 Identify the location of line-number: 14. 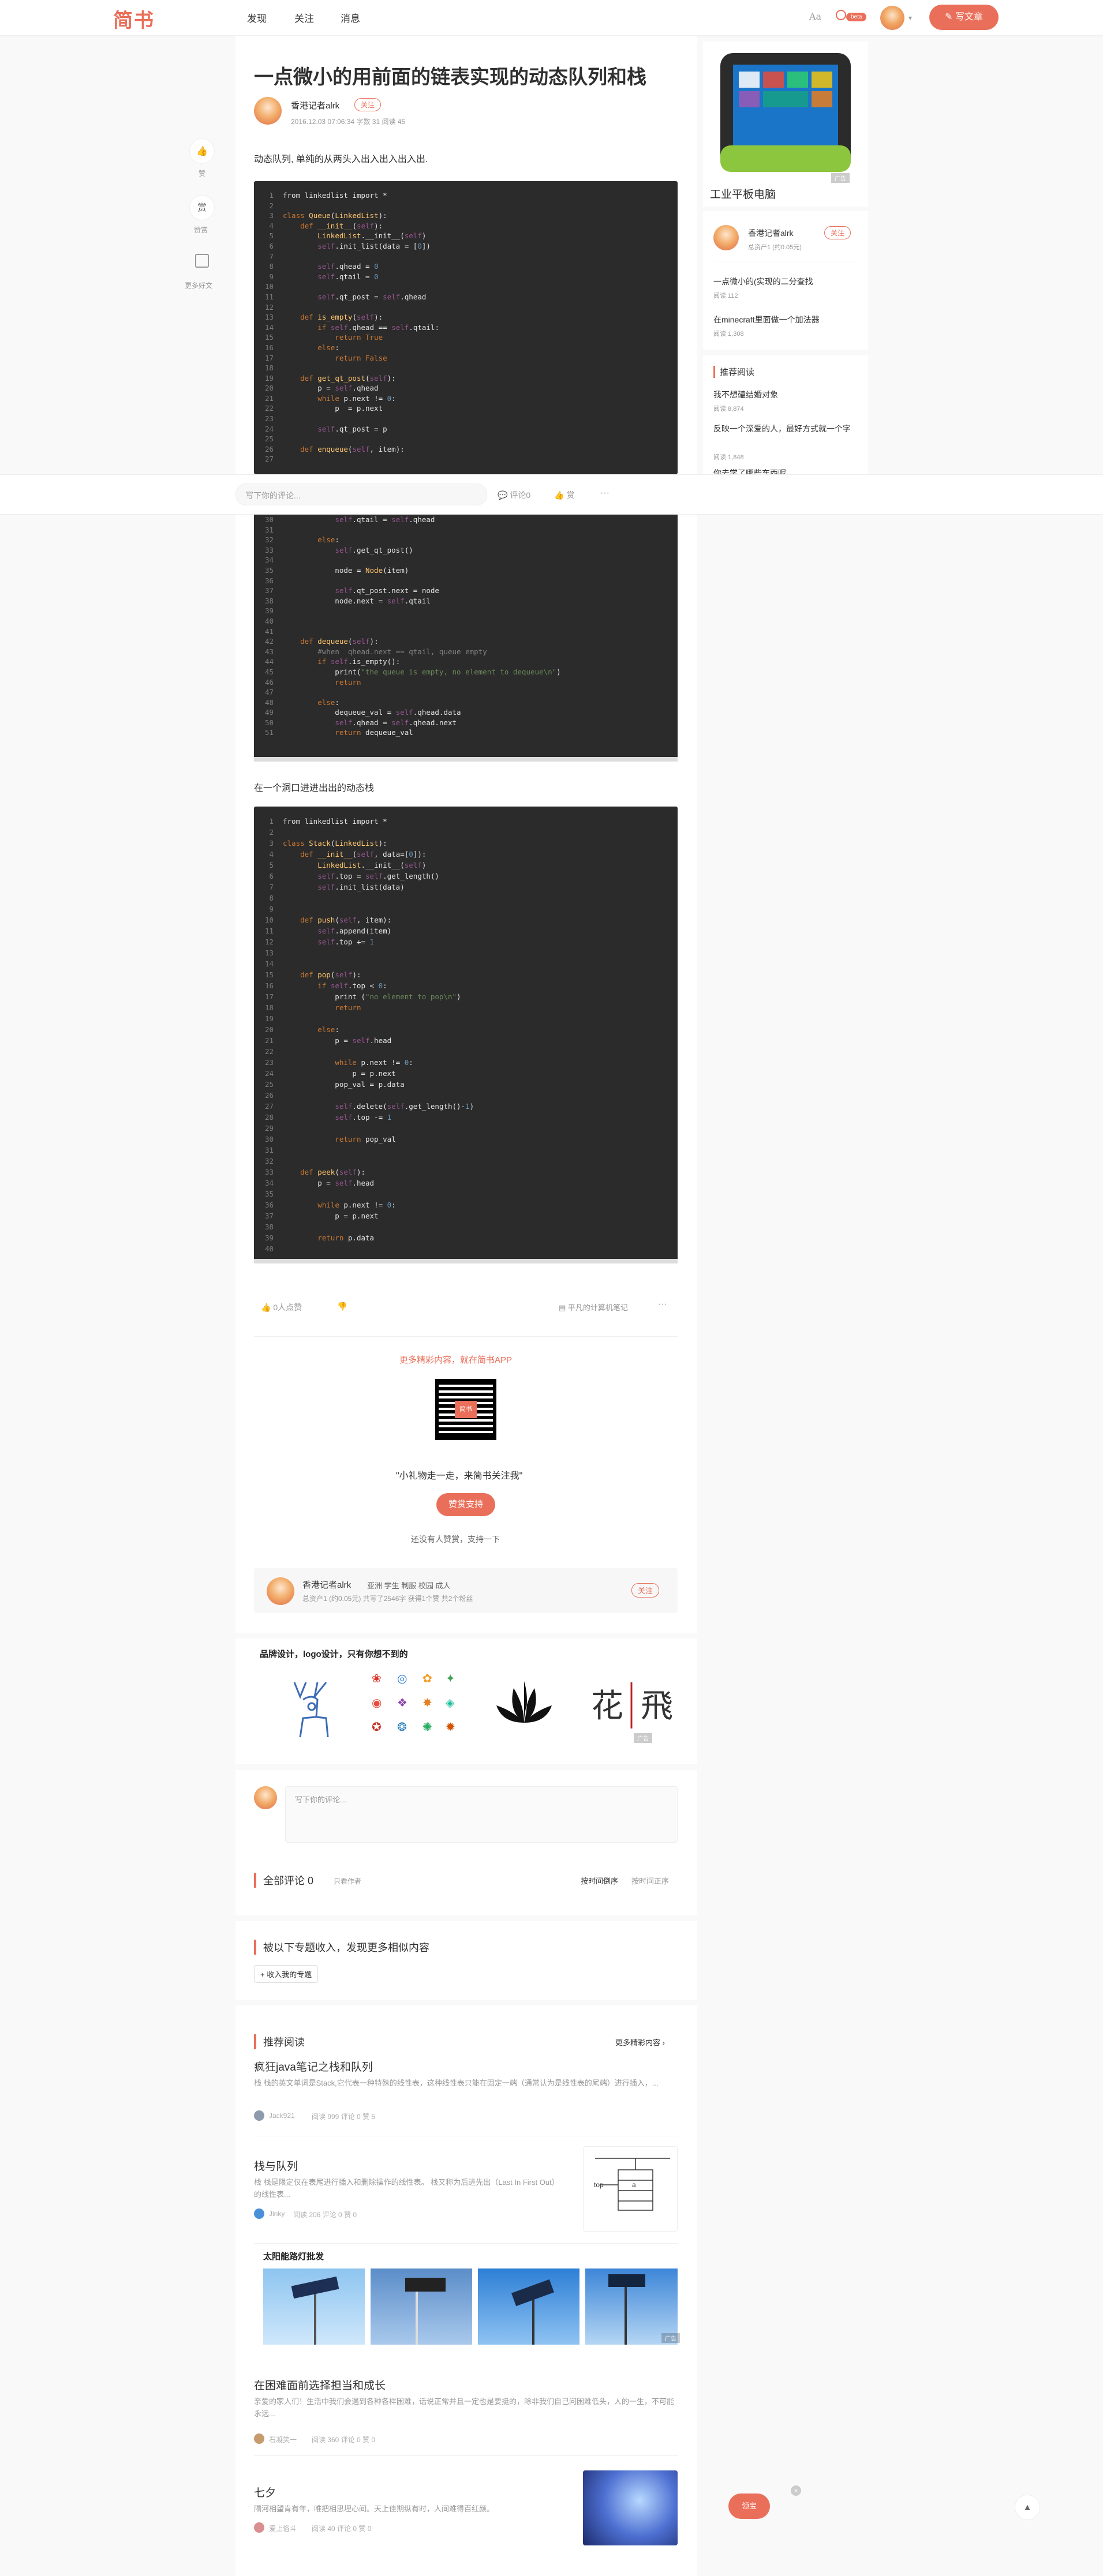
(269, 963).